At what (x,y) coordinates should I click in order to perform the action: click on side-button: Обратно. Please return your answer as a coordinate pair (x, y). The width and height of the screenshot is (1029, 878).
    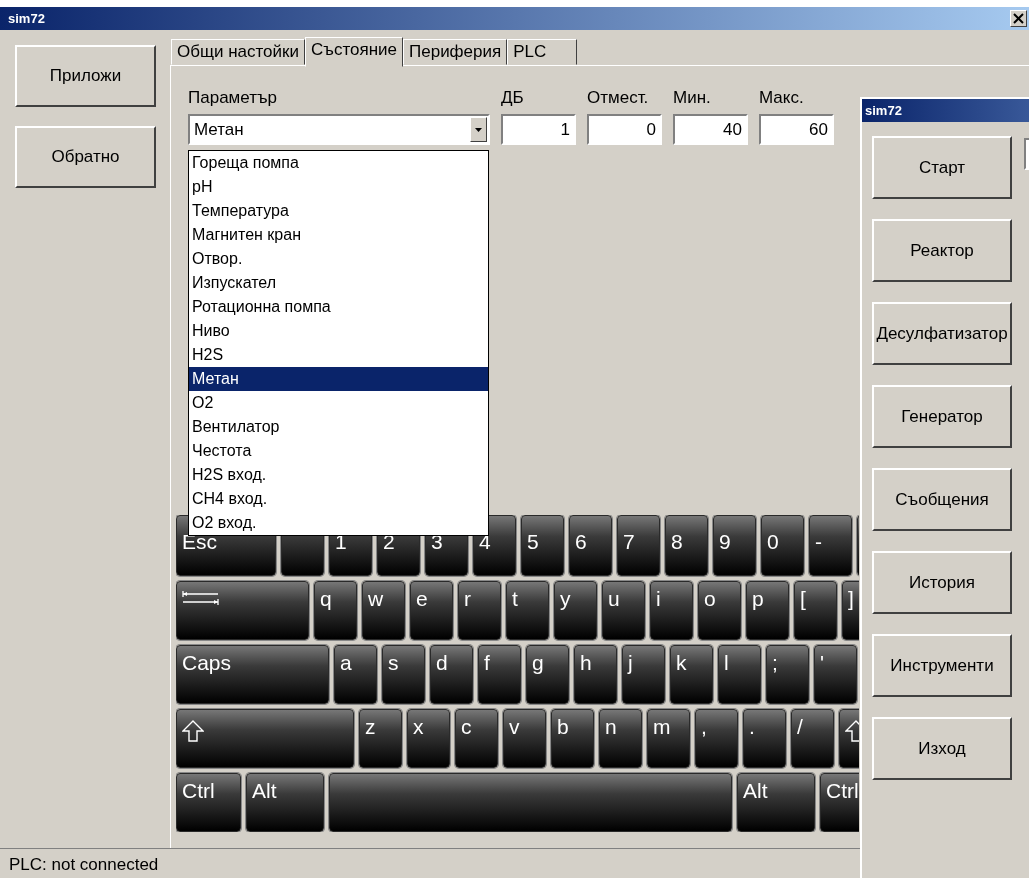
    Looking at the image, I should click on (85, 157).